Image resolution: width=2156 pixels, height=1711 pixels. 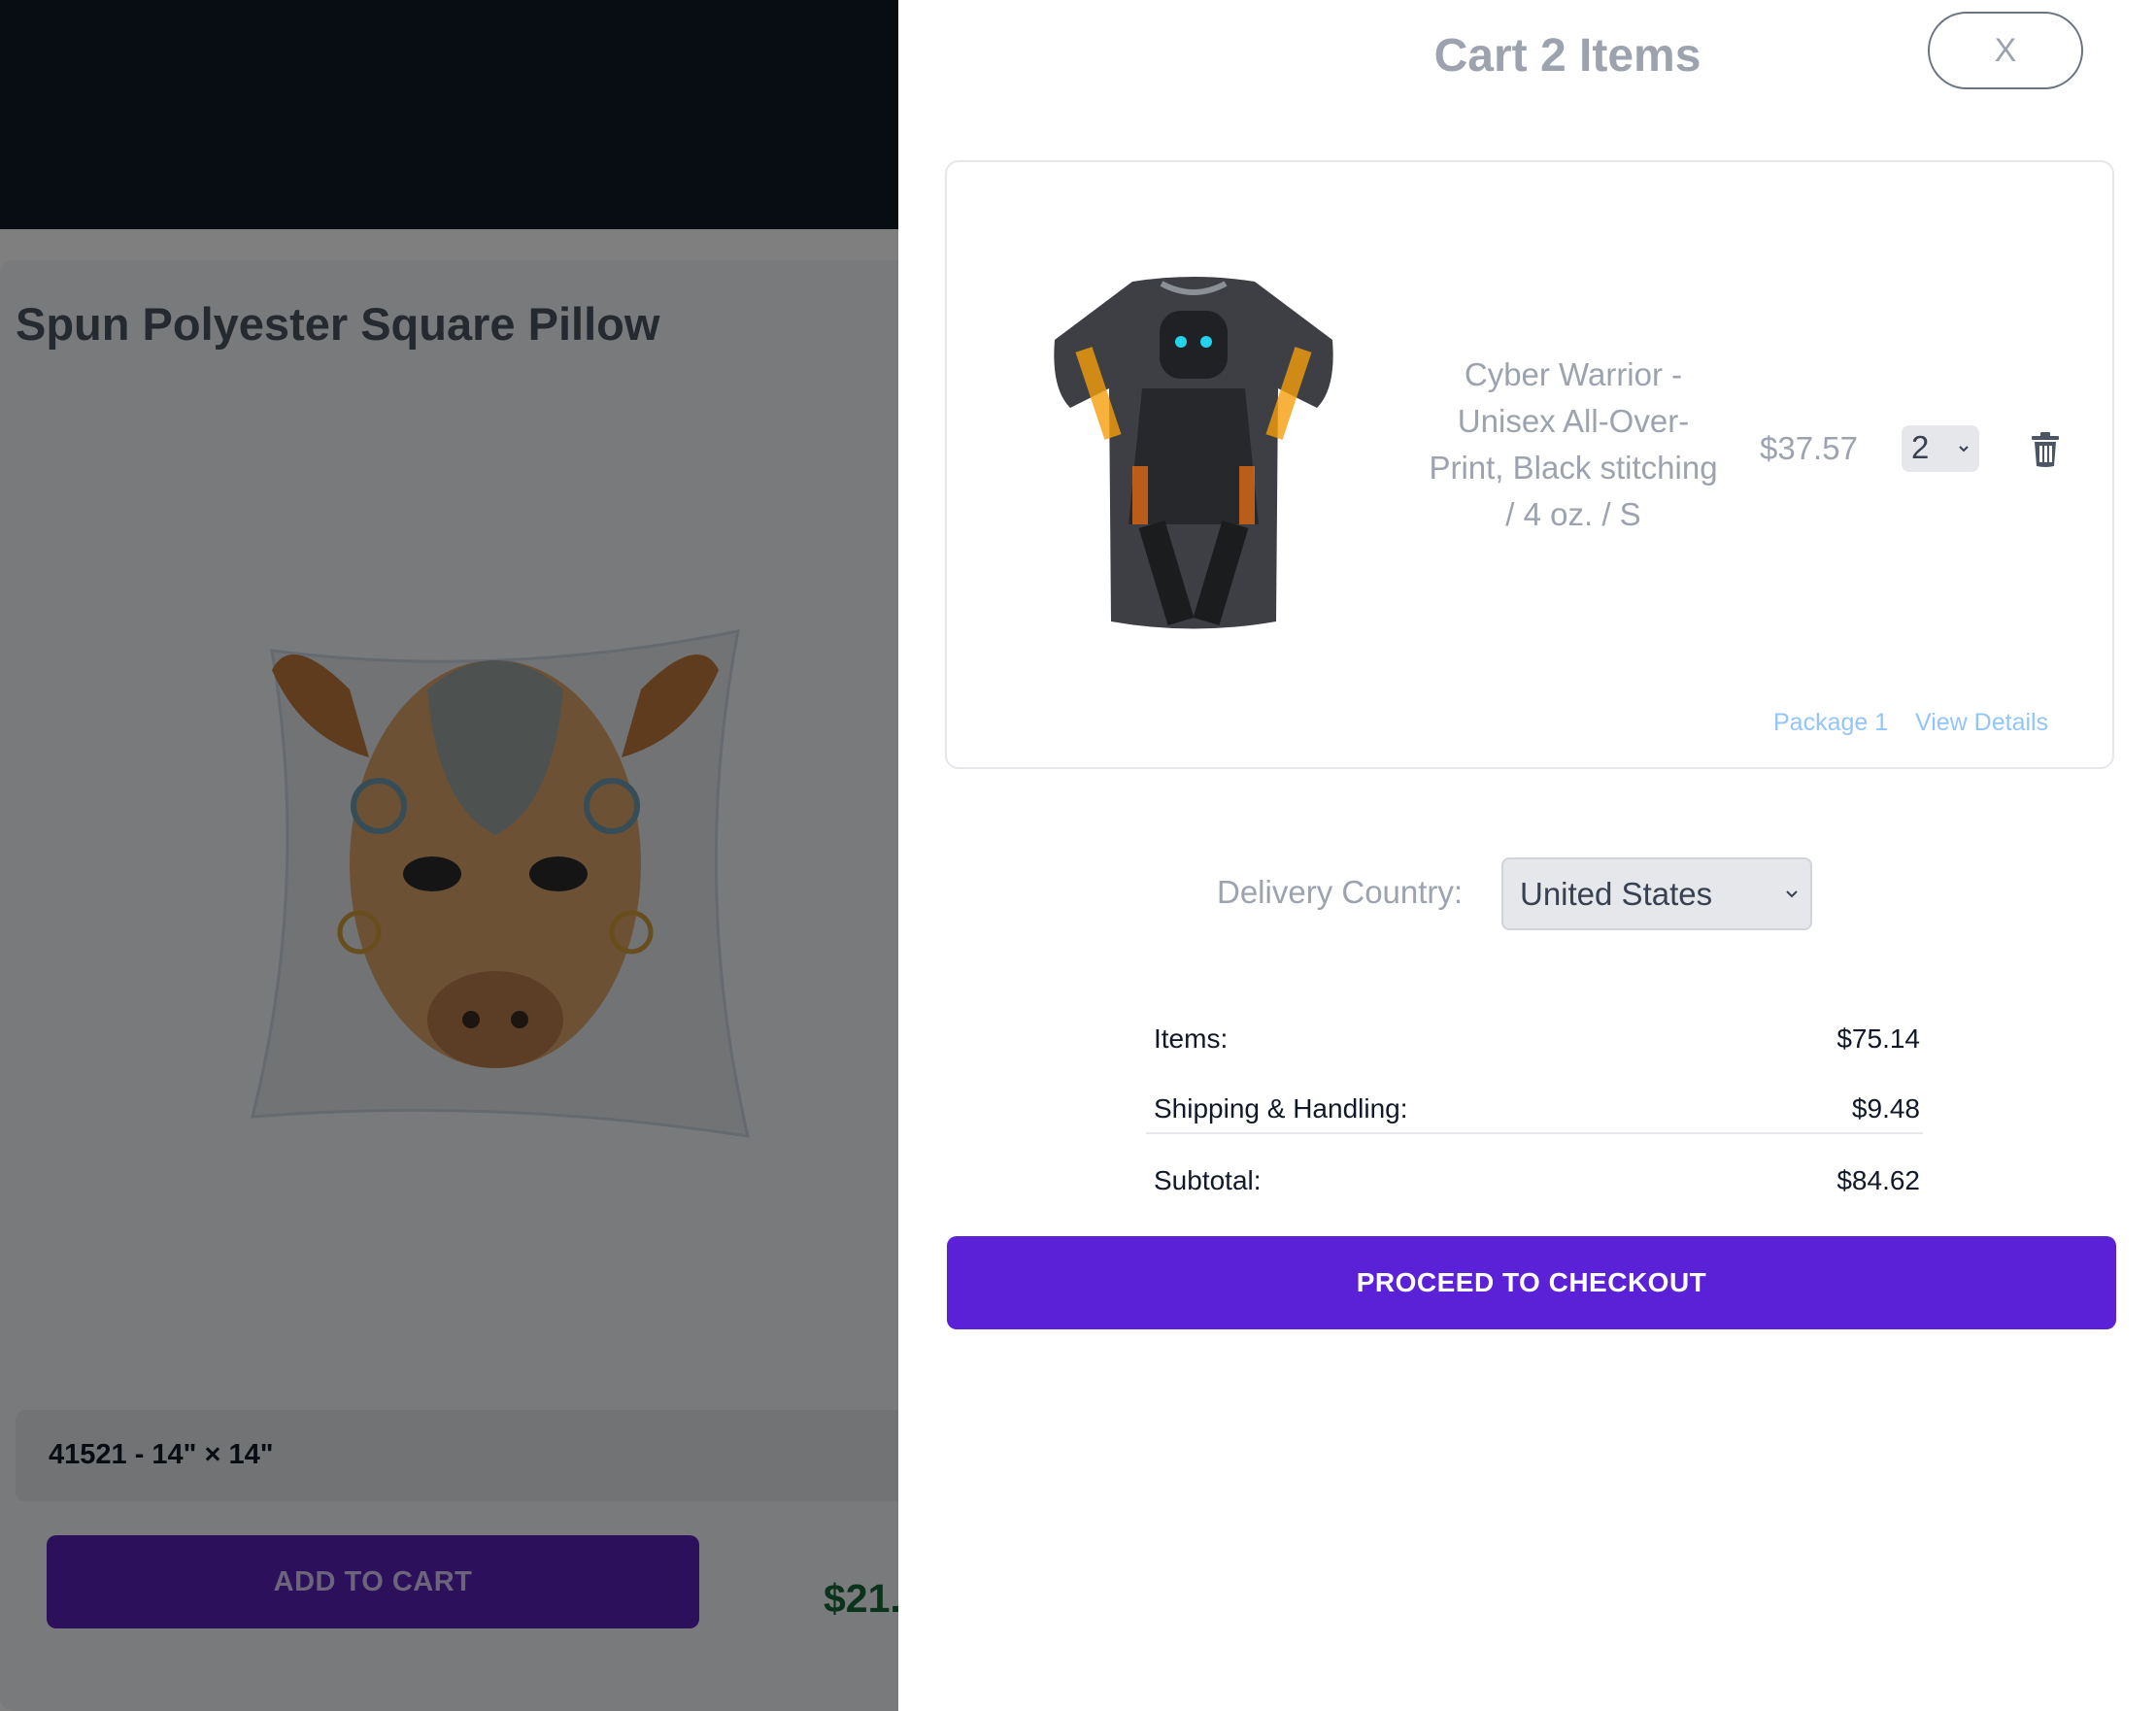 I want to click on cart-title-text: Cart 2 Items, so click(x=1567, y=56).